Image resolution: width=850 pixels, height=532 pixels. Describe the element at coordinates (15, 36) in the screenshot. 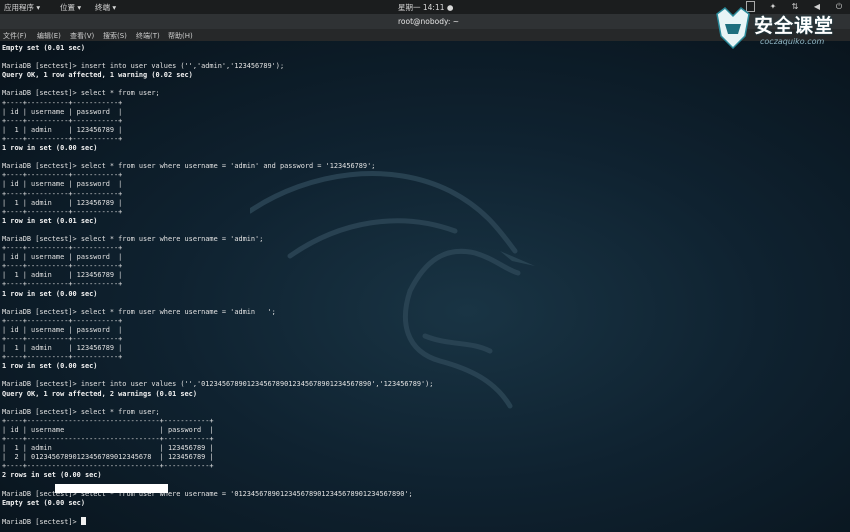

I see `menu-file: 文件(F)` at that location.